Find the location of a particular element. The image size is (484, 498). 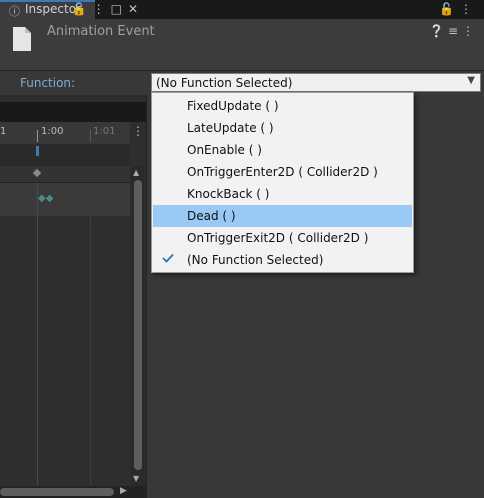

animation-topbar-actions: 🔓⋮□✕ is located at coordinates (108, 9).